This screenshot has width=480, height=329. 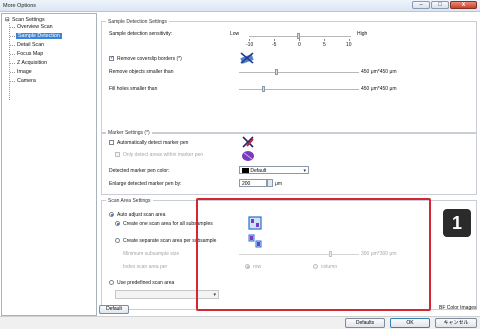 I want to click on sensitivity-label: Sample detection sensitivity:, so click(x=141, y=34).